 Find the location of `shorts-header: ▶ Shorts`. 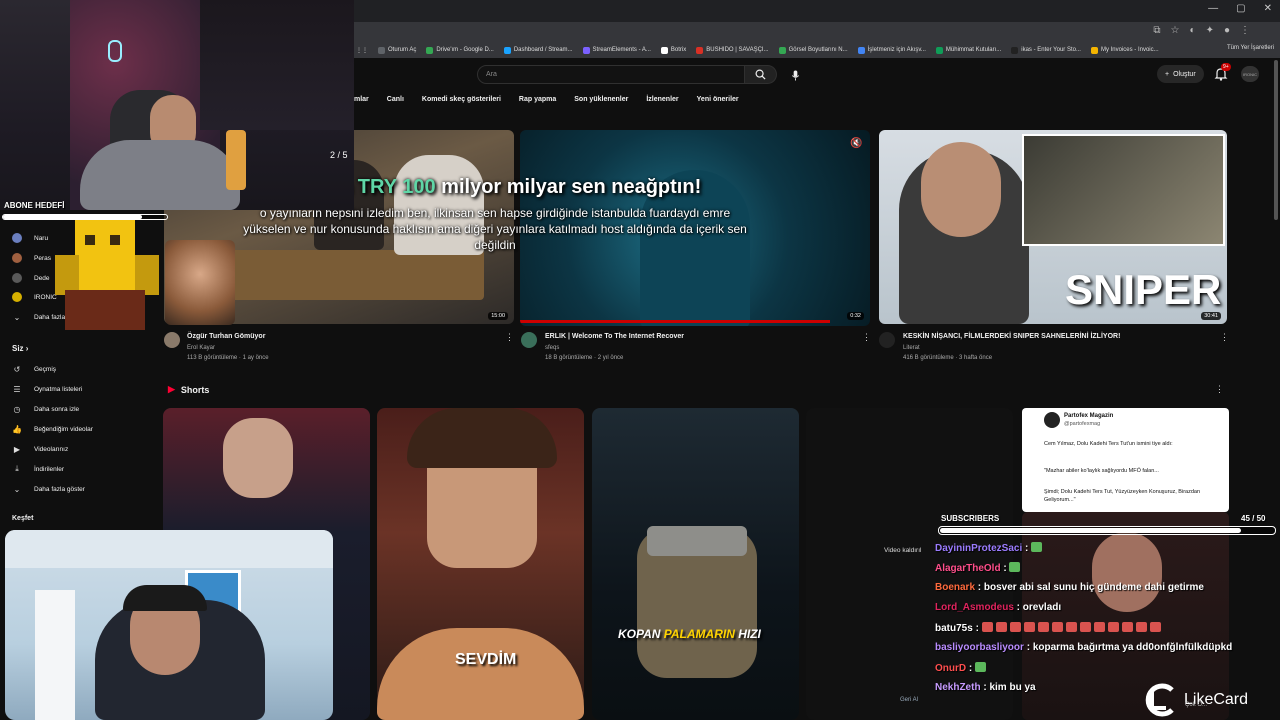

shorts-header: ▶ Shorts is located at coordinates (189, 389).